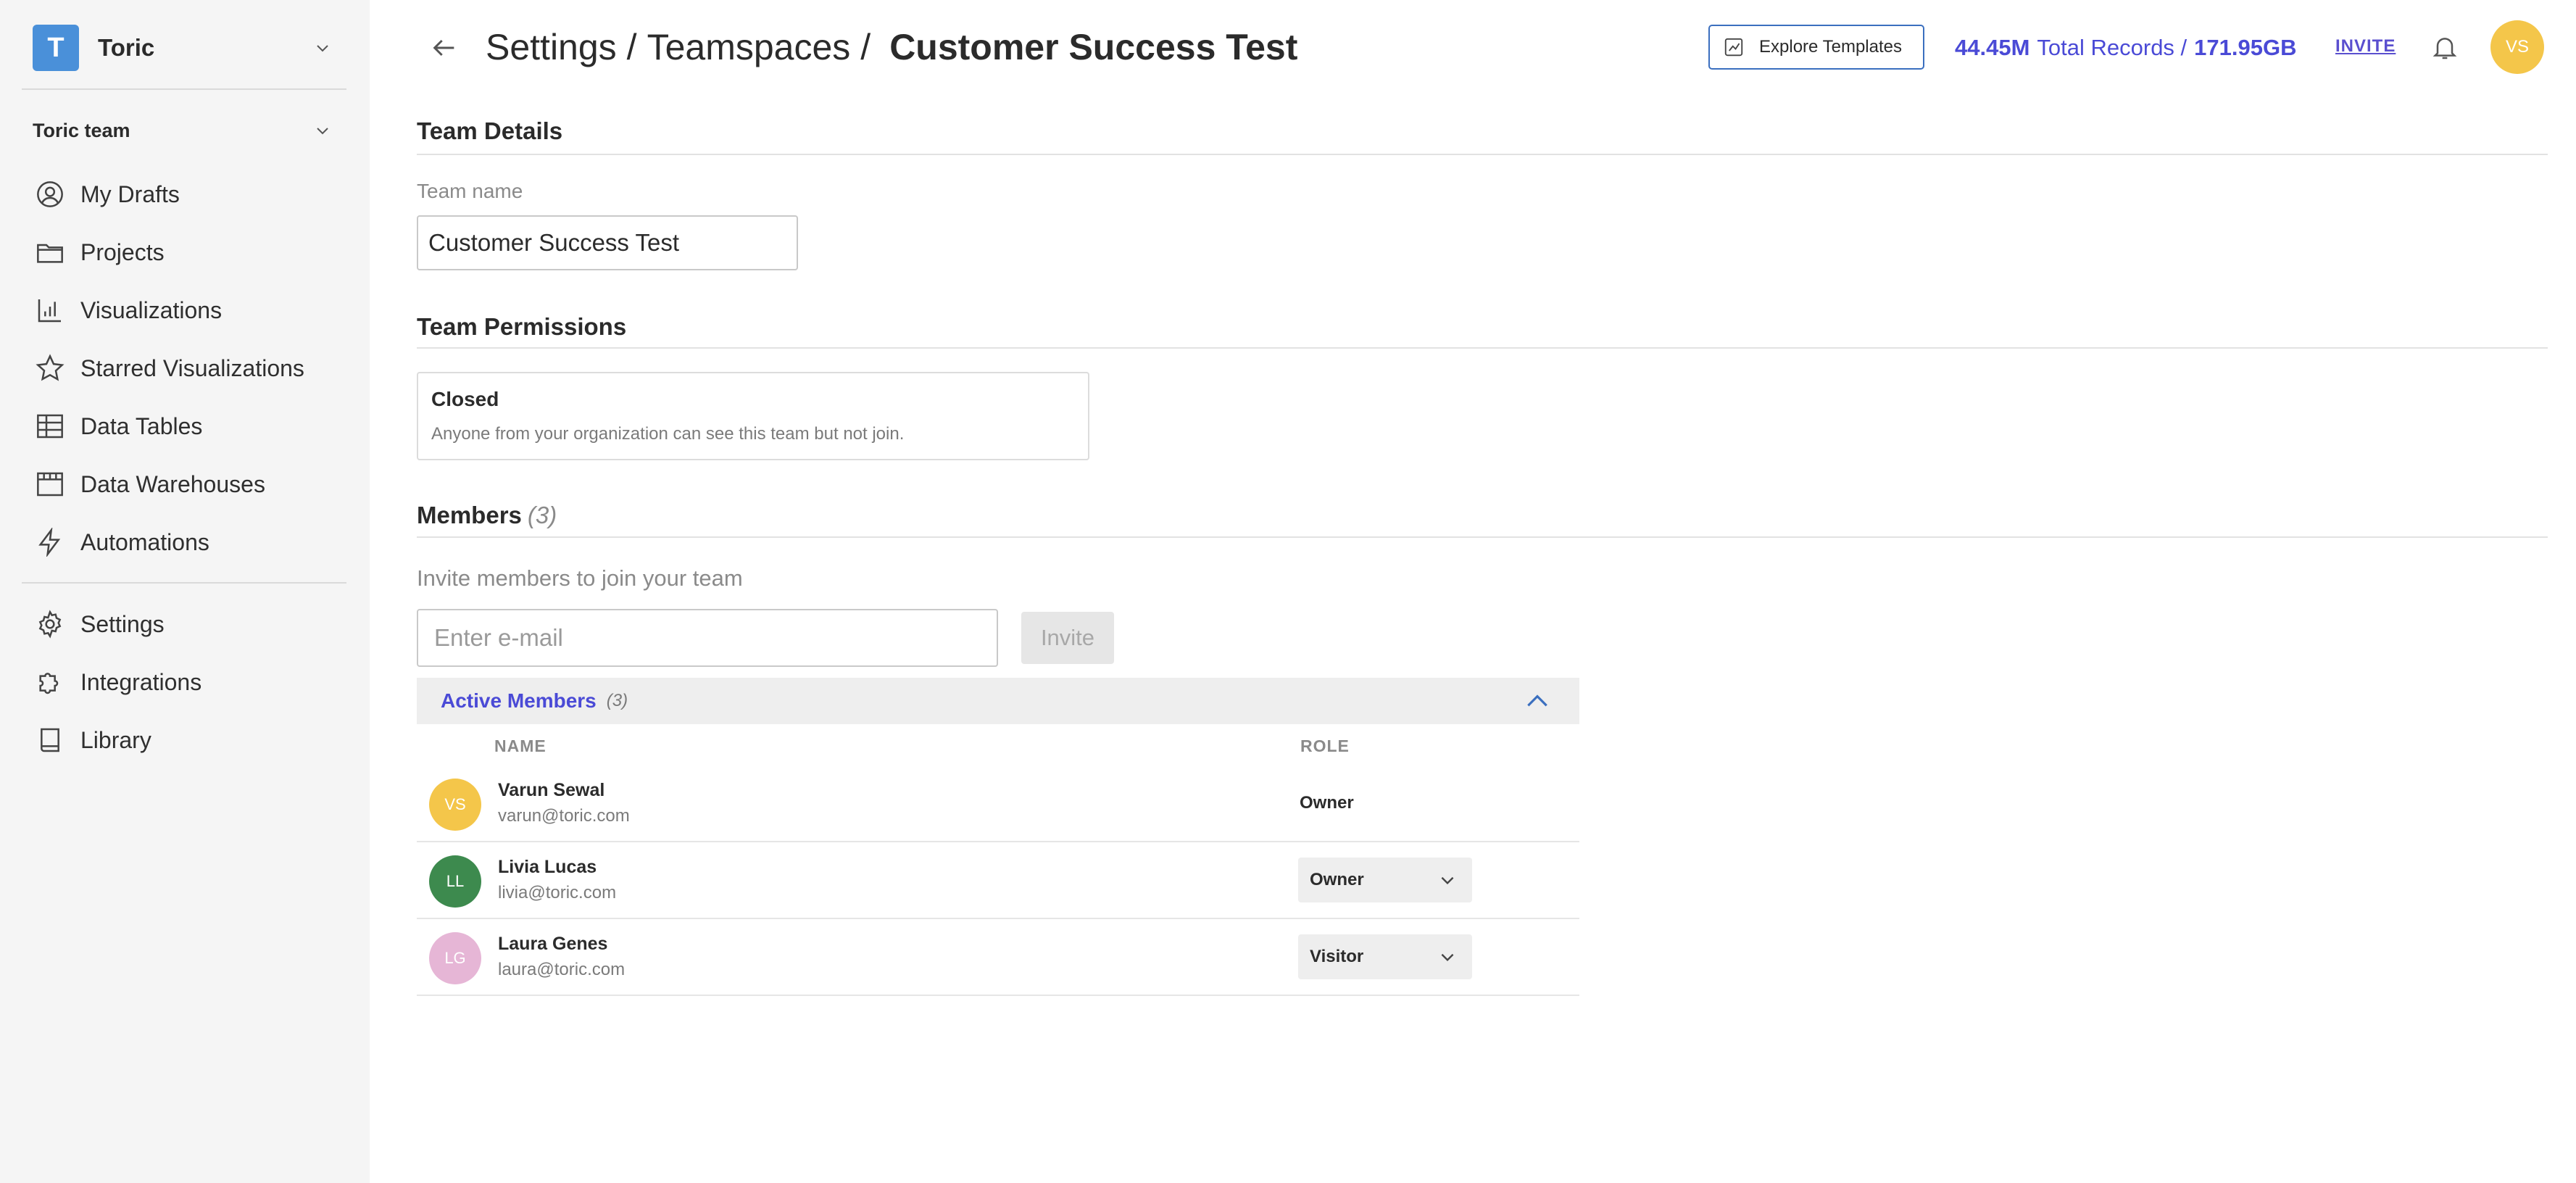 The height and width of the screenshot is (1183, 2576). Describe the element at coordinates (122, 251) in the screenshot. I see `sidebar-item-label: Projects` at that location.